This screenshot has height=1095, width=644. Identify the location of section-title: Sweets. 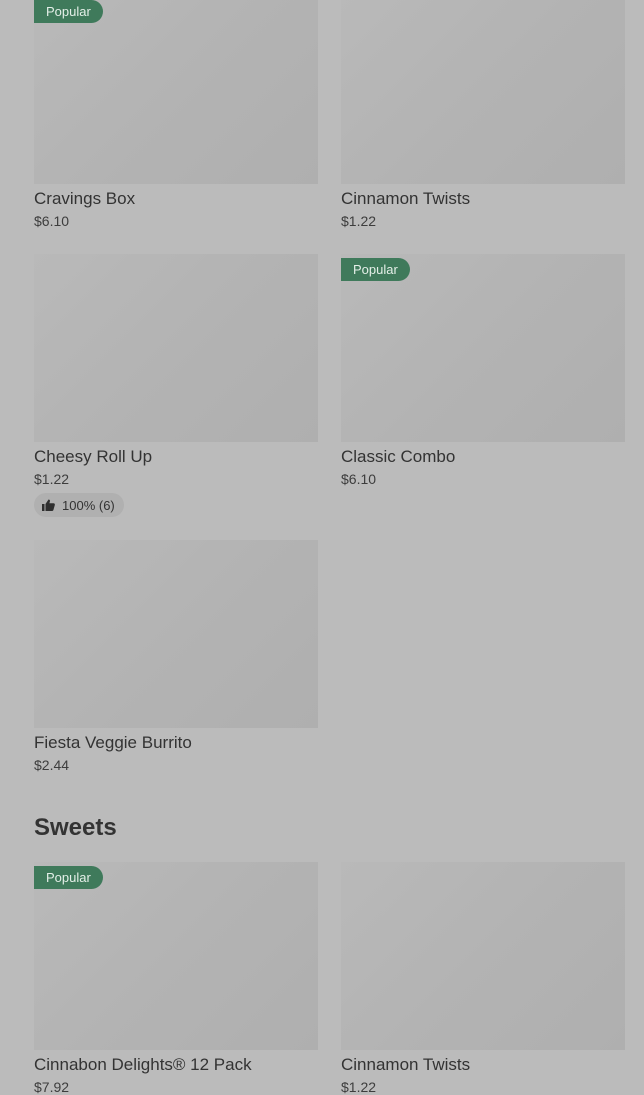
(75, 827).